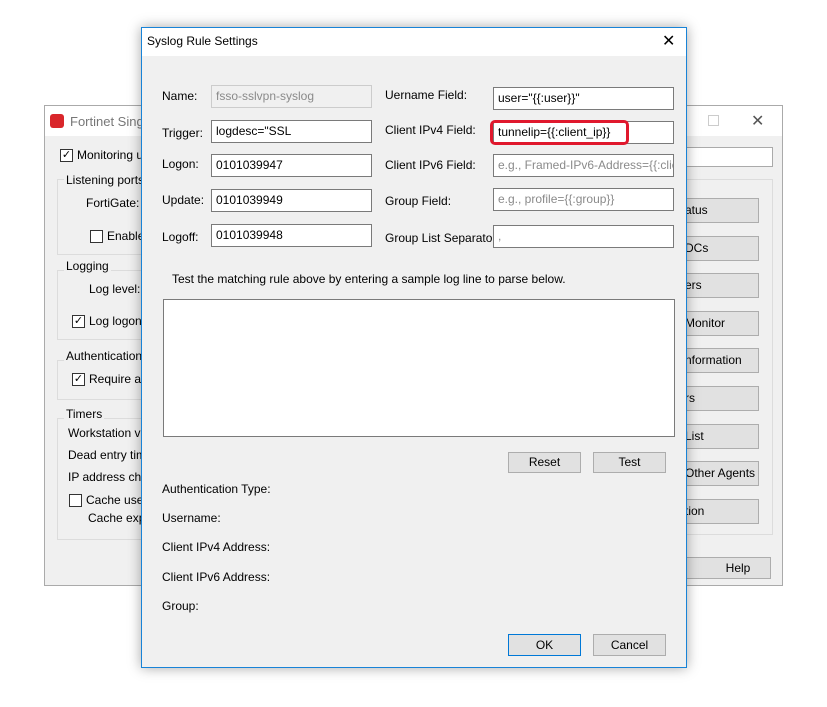 Image resolution: width=827 pixels, height=707 pixels. What do you see at coordinates (414, 42) in the screenshot?
I see `dialog-title-bar: Syslog Rule Settings ✕` at bounding box center [414, 42].